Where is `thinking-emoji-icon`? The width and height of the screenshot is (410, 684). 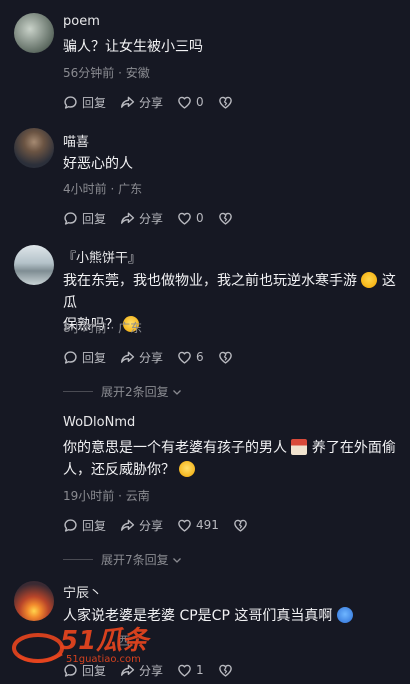
thinking-emoji-icon is located at coordinates (187, 469).